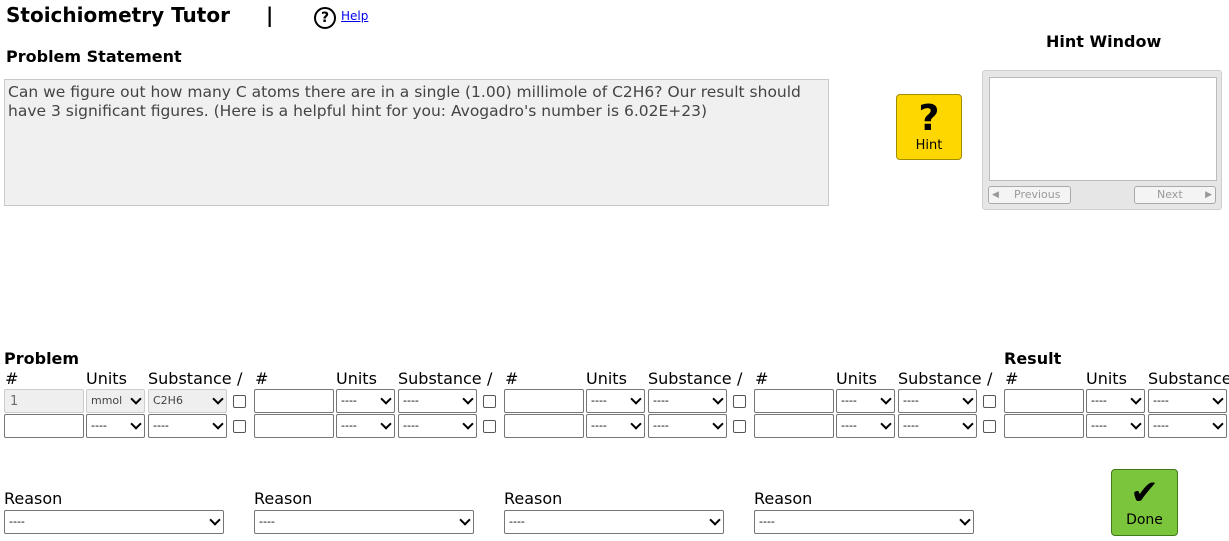 The height and width of the screenshot is (541, 1229). What do you see at coordinates (1208, 195) in the screenshot?
I see `arrow-right-icon: ▶` at bounding box center [1208, 195].